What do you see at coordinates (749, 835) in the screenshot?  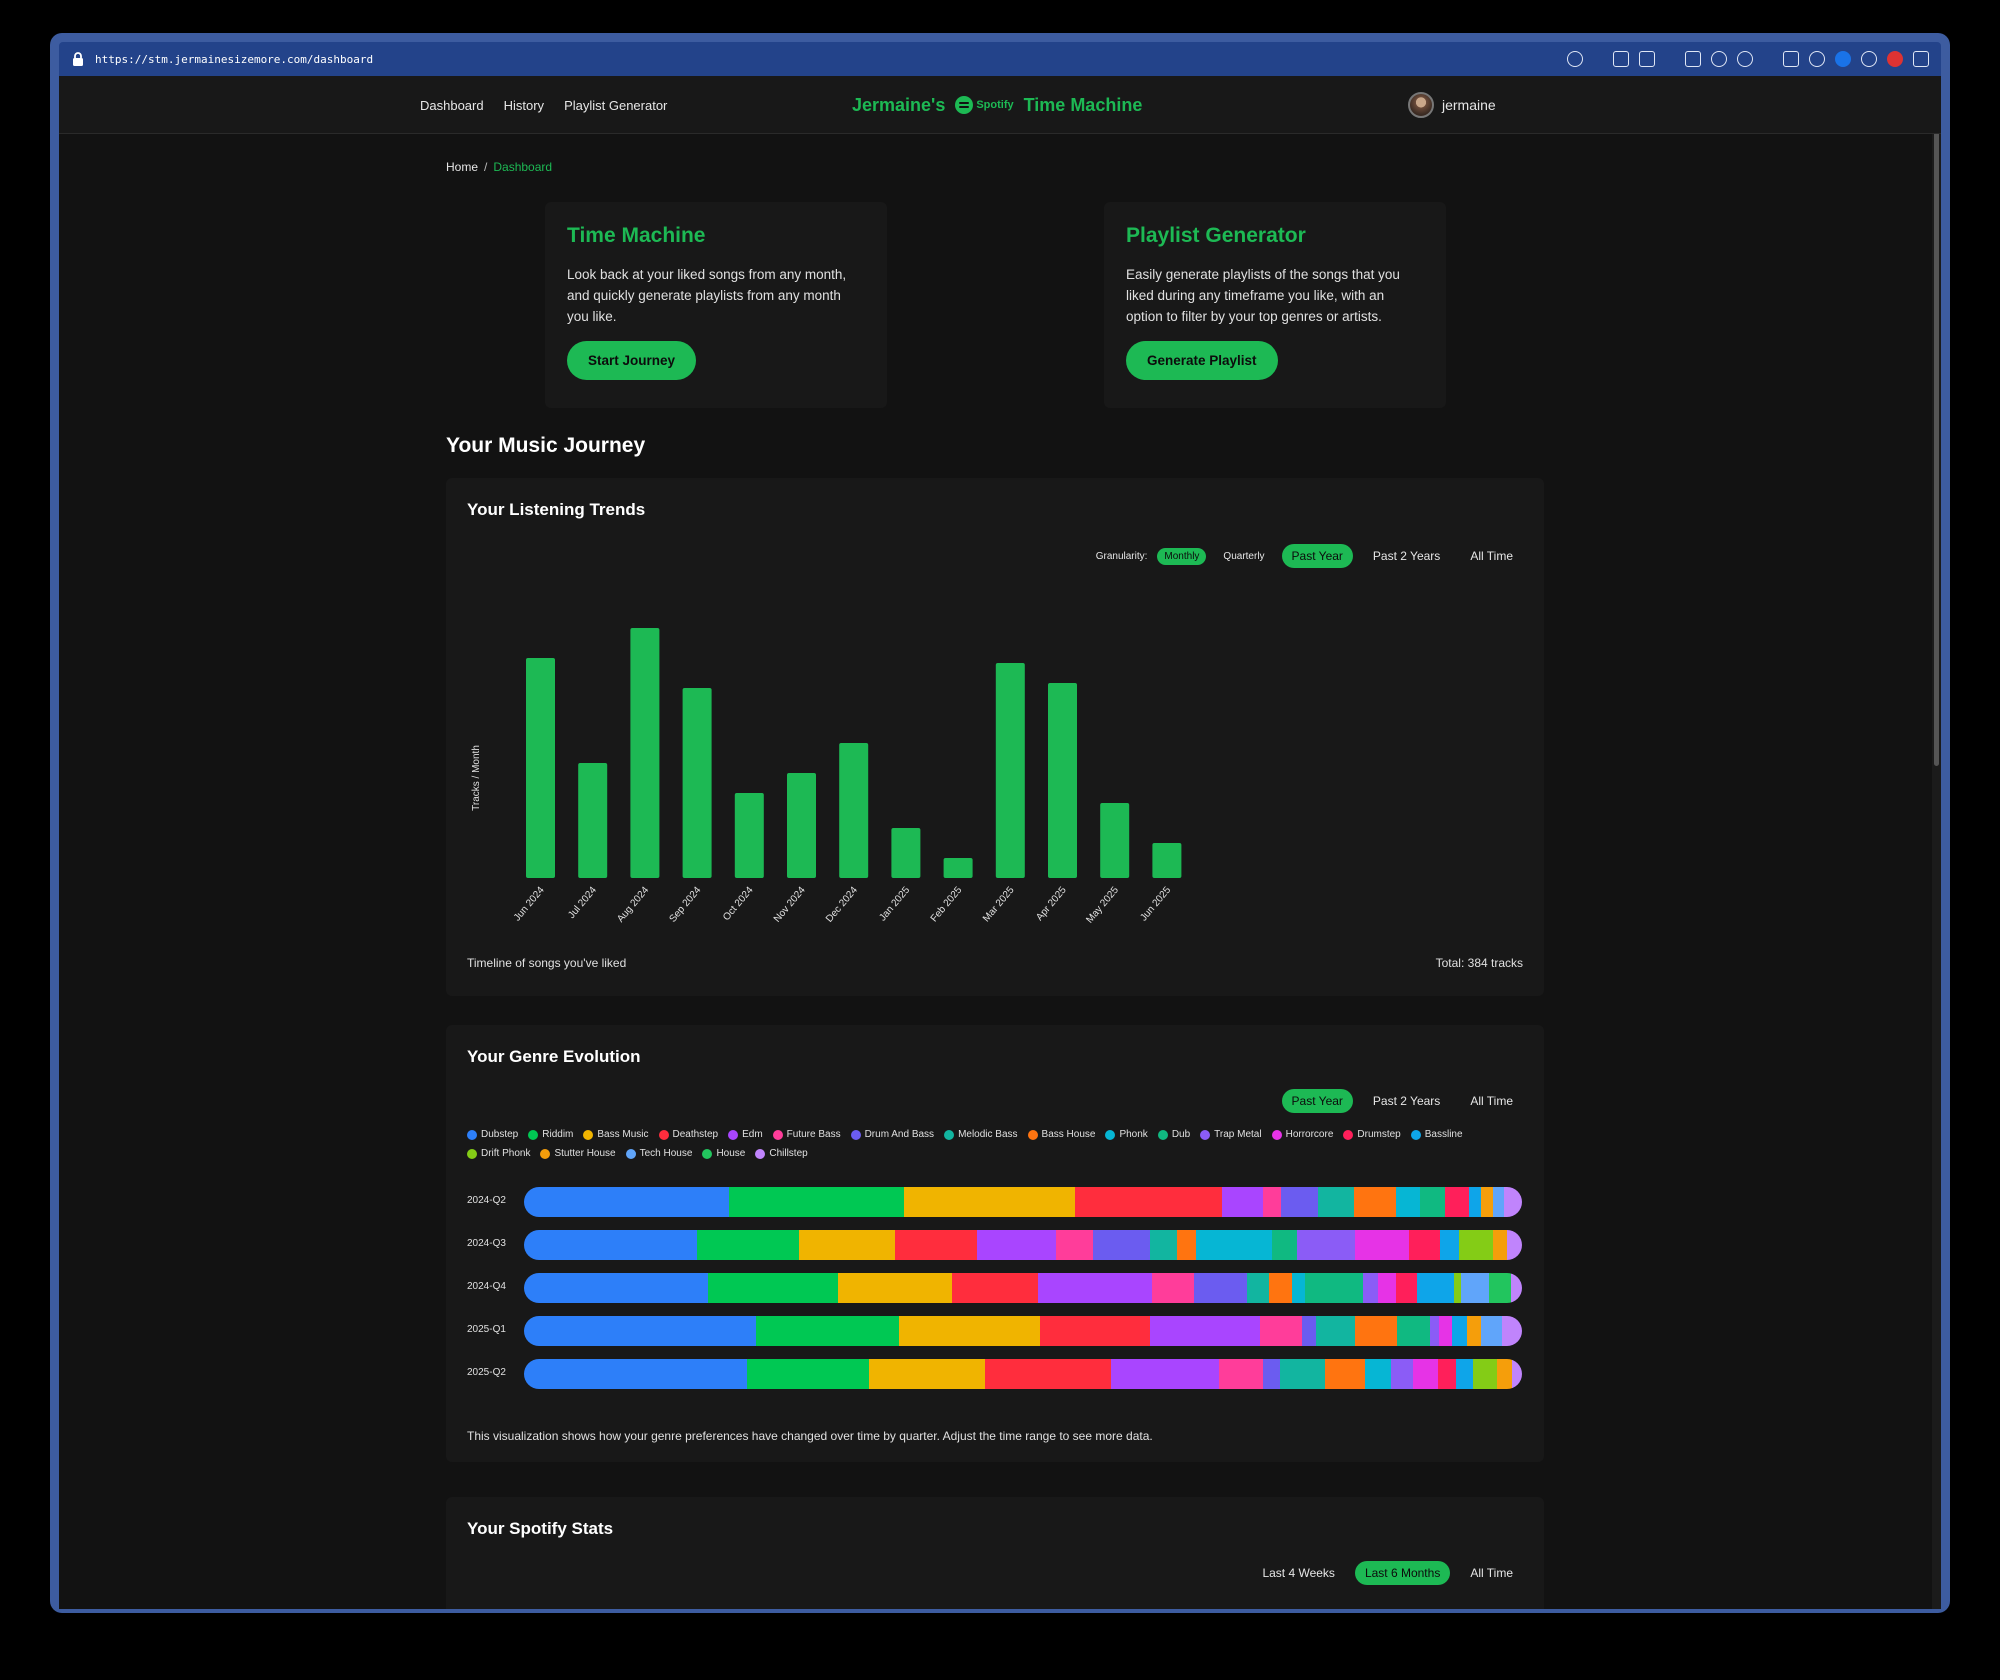 I see `bar-oct-2024` at bounding box center [749, 835].